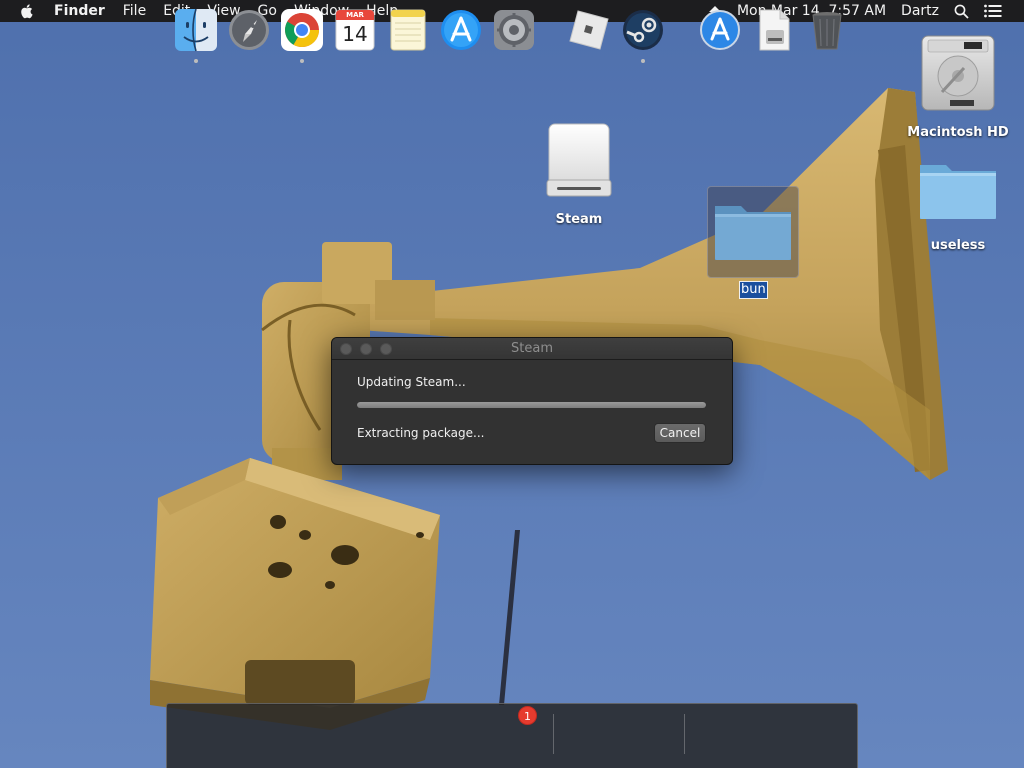 The height and width of the screenshot is (768, 1024). Describe the element at coordinates (408, 30) in the screenshot. I see `notes-icon` at that location.